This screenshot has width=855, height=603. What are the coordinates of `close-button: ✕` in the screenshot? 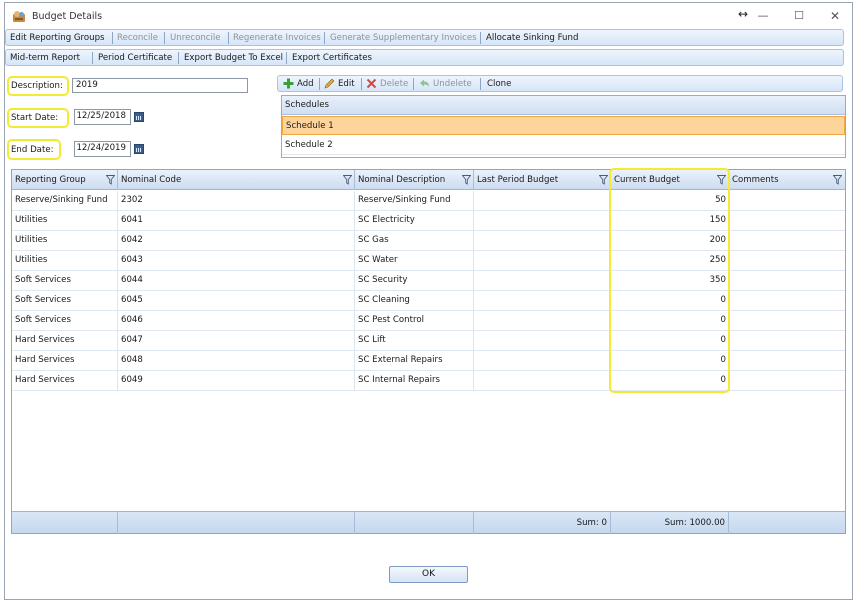 It's located at (835, 16).